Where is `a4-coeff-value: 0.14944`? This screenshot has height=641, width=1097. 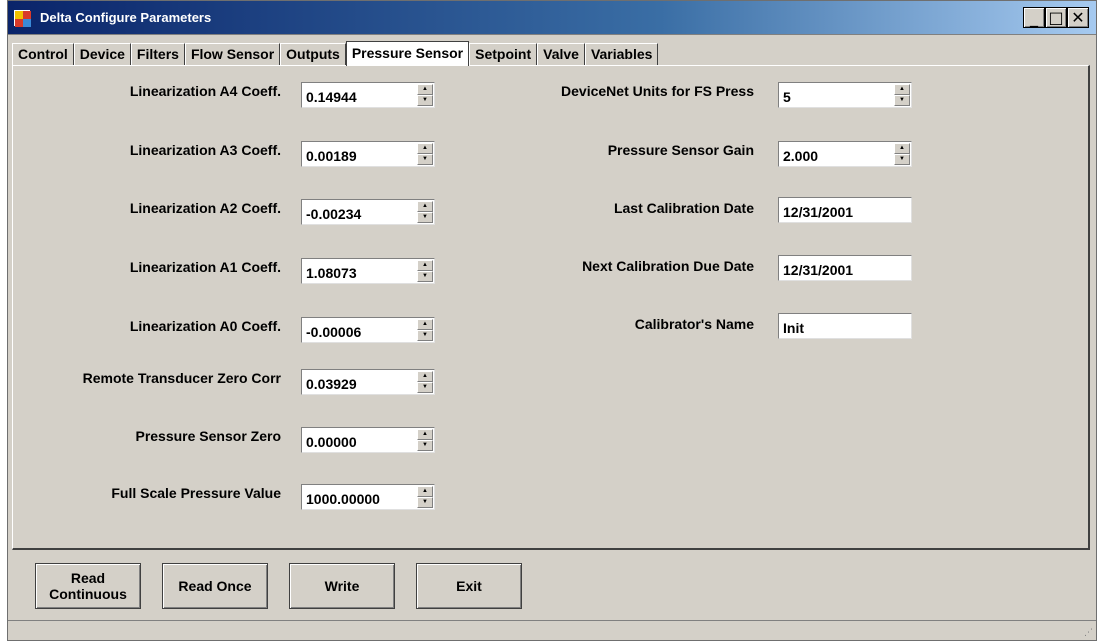 a4-coeff-value: 0.14944 is located at coordinates (331, 97).